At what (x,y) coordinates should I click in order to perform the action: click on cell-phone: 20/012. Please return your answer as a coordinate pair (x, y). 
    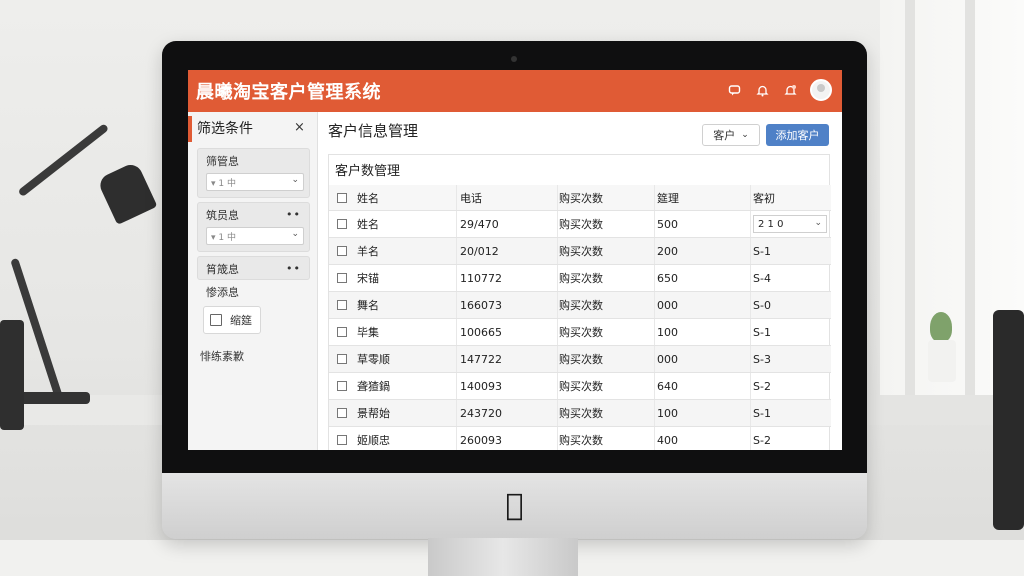
    Looking at the image, I should click on (509, 251).